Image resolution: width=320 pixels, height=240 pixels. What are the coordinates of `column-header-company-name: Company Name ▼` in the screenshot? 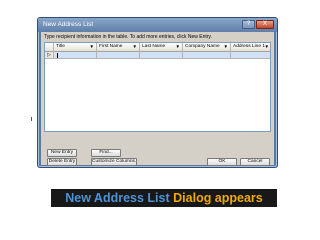 It's located at (207, 47).